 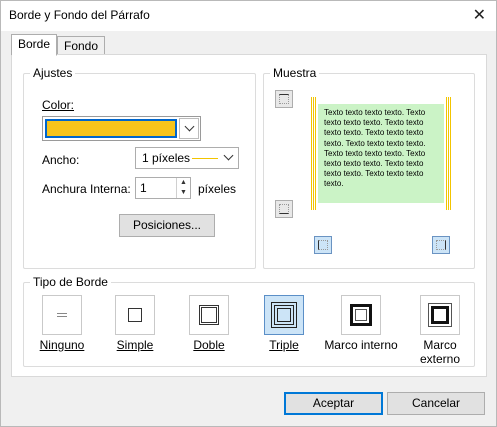 What do you see at coordinates (111, 128) in the screenshot?
I see `color-swatch` at bounding box center [111, 128].